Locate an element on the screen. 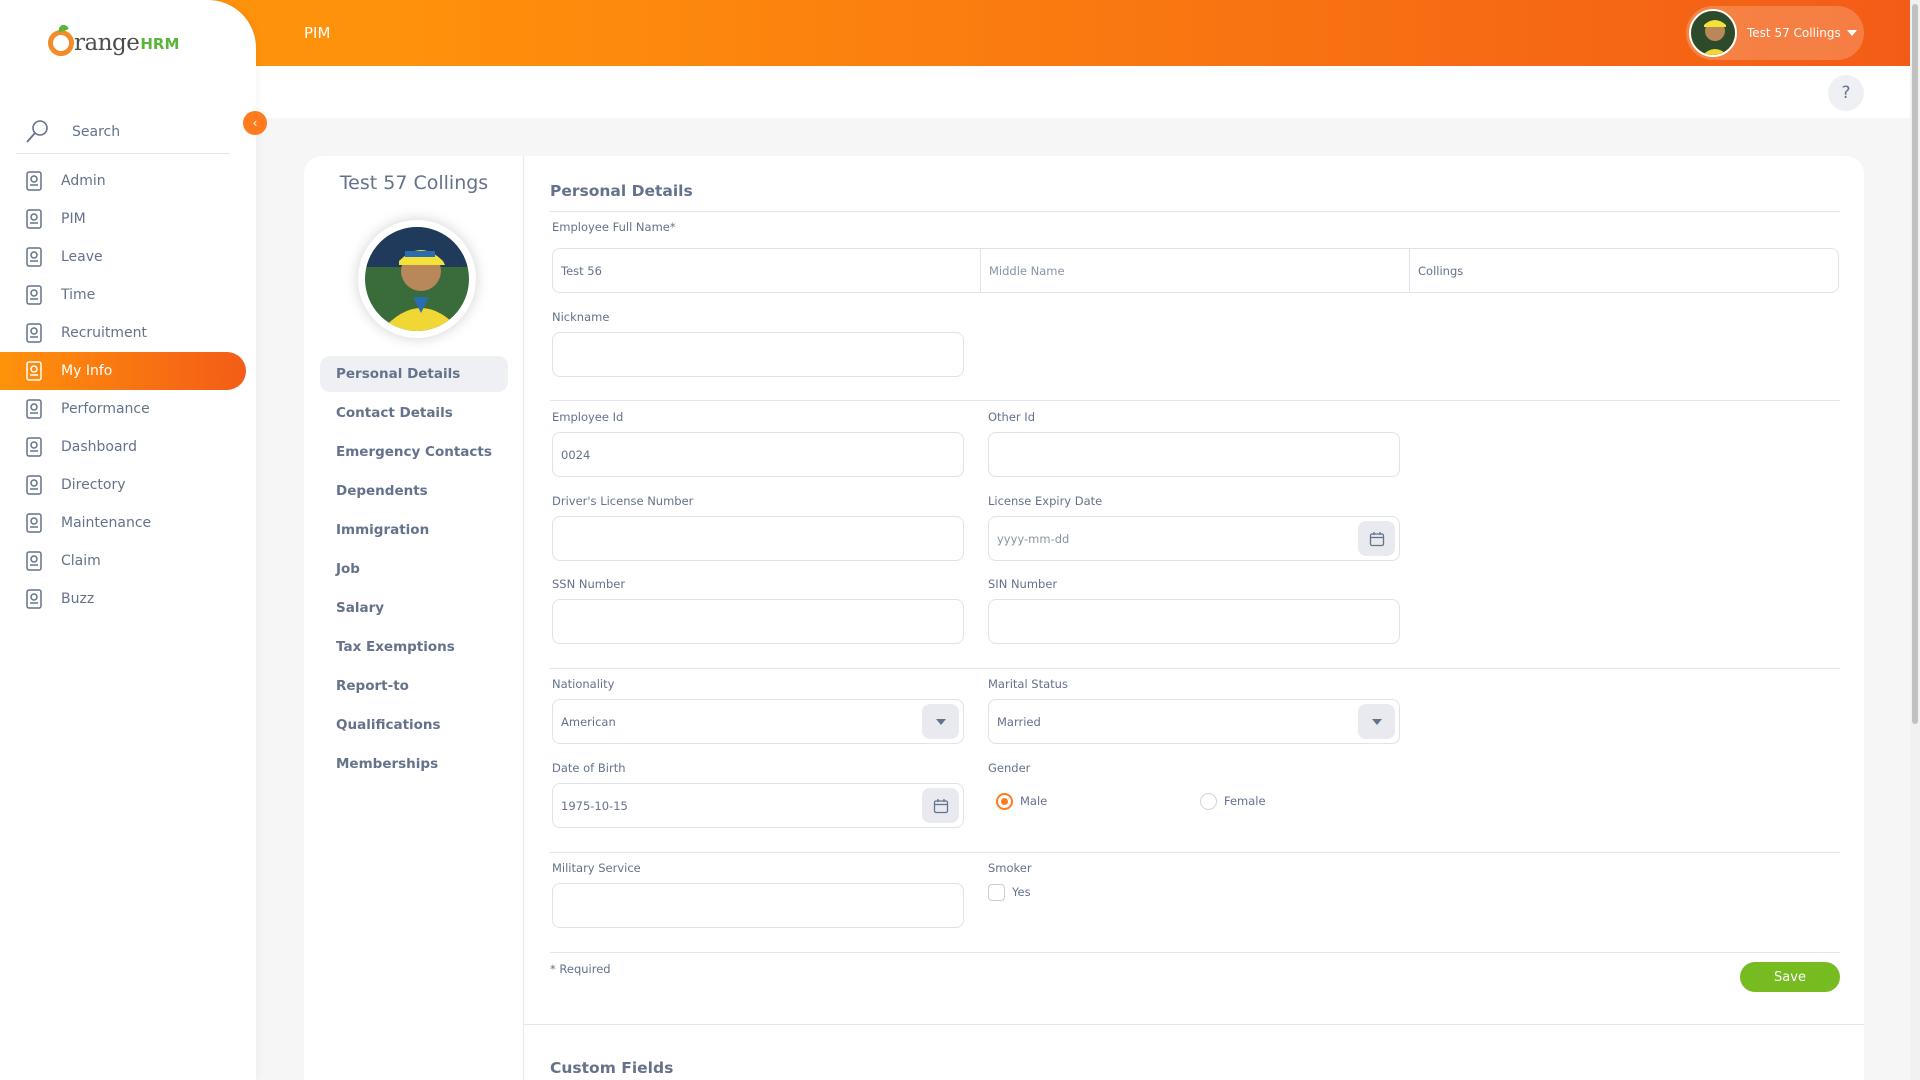 The image size is (1920, 1080). scrollbar-thumb is located at coordinates (1915, 364).